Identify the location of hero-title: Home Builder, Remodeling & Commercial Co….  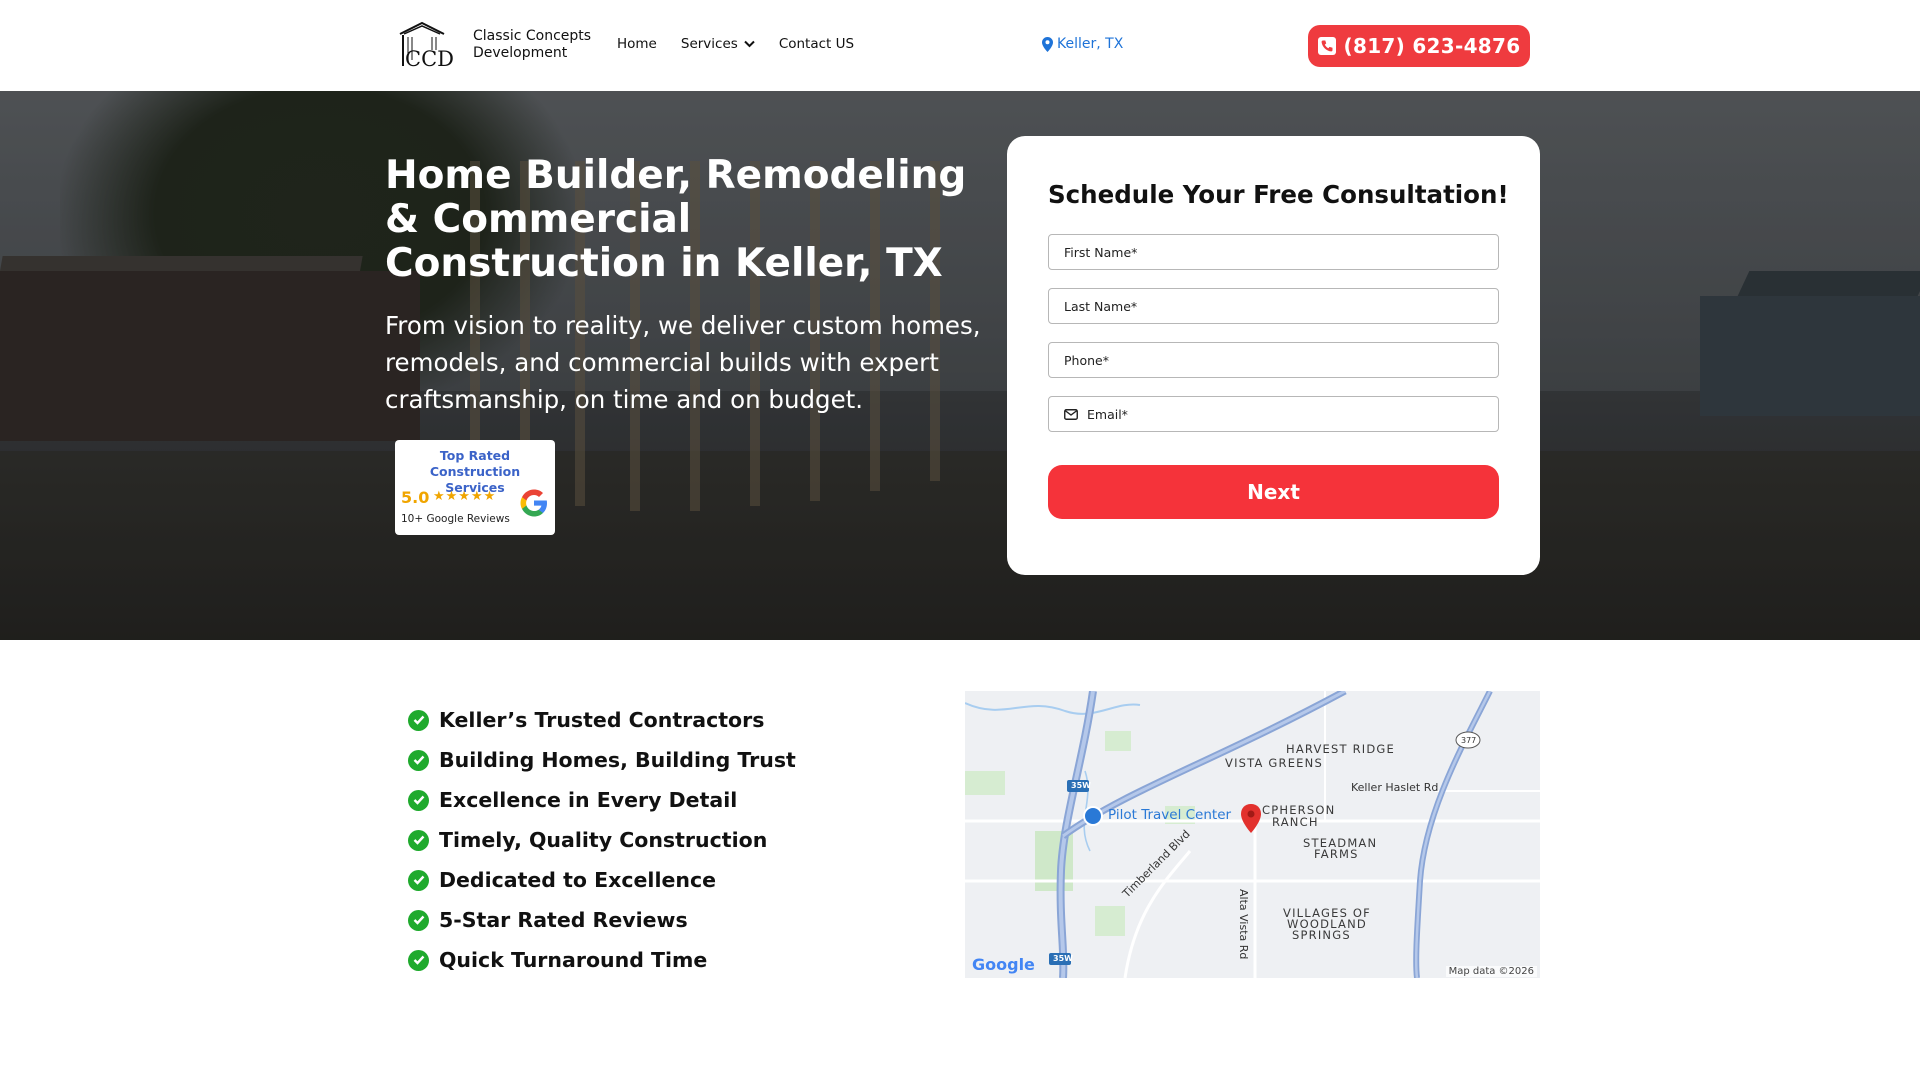
(676, 219).